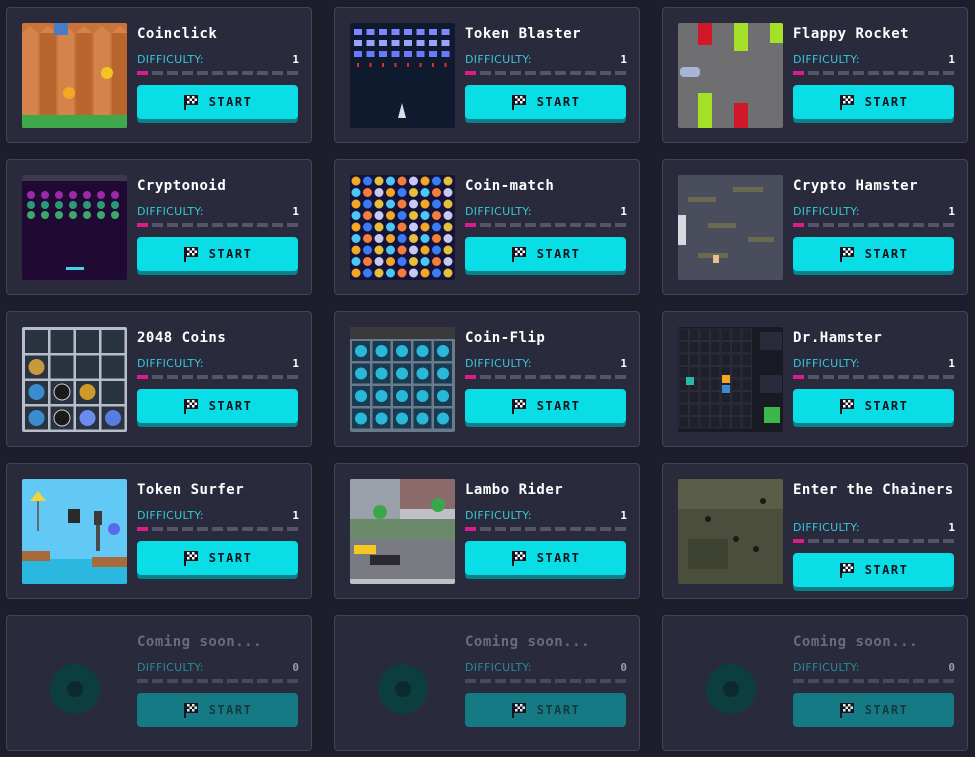 This screenshot has height=757, width=975. Describe the element at coordinates (815, 531) in the screenshot. I see `game-card: Enter the Chainers DIFFICULTY: 1 START` at that location.